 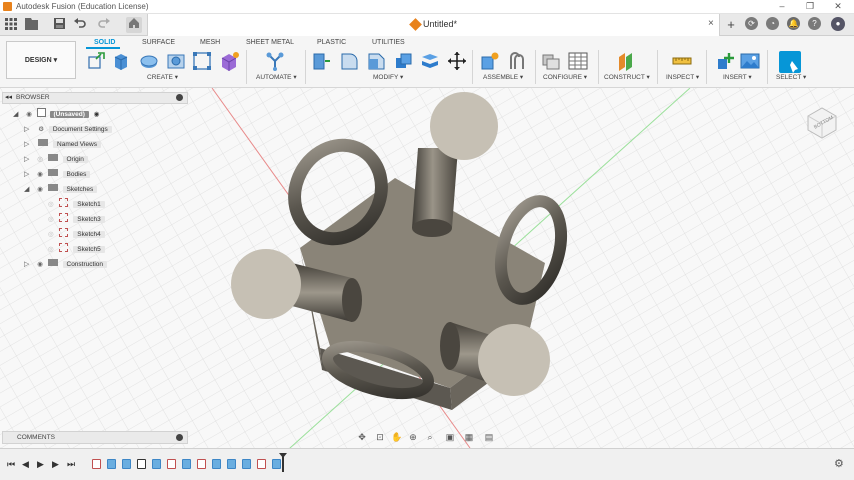 What do you see at coordinates (55, 464) in the screenshot?
I see `next-icon: ▶` at bounding box center [55, 464].